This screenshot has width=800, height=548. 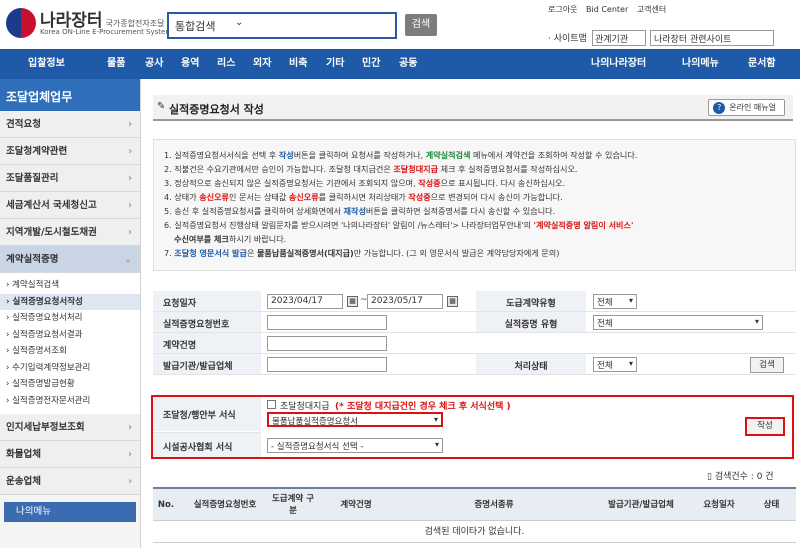 What do you see at coordinates (226, 64) in the screenshot?
I see `nav-lease: 리스` at bounding box center [226, 64].